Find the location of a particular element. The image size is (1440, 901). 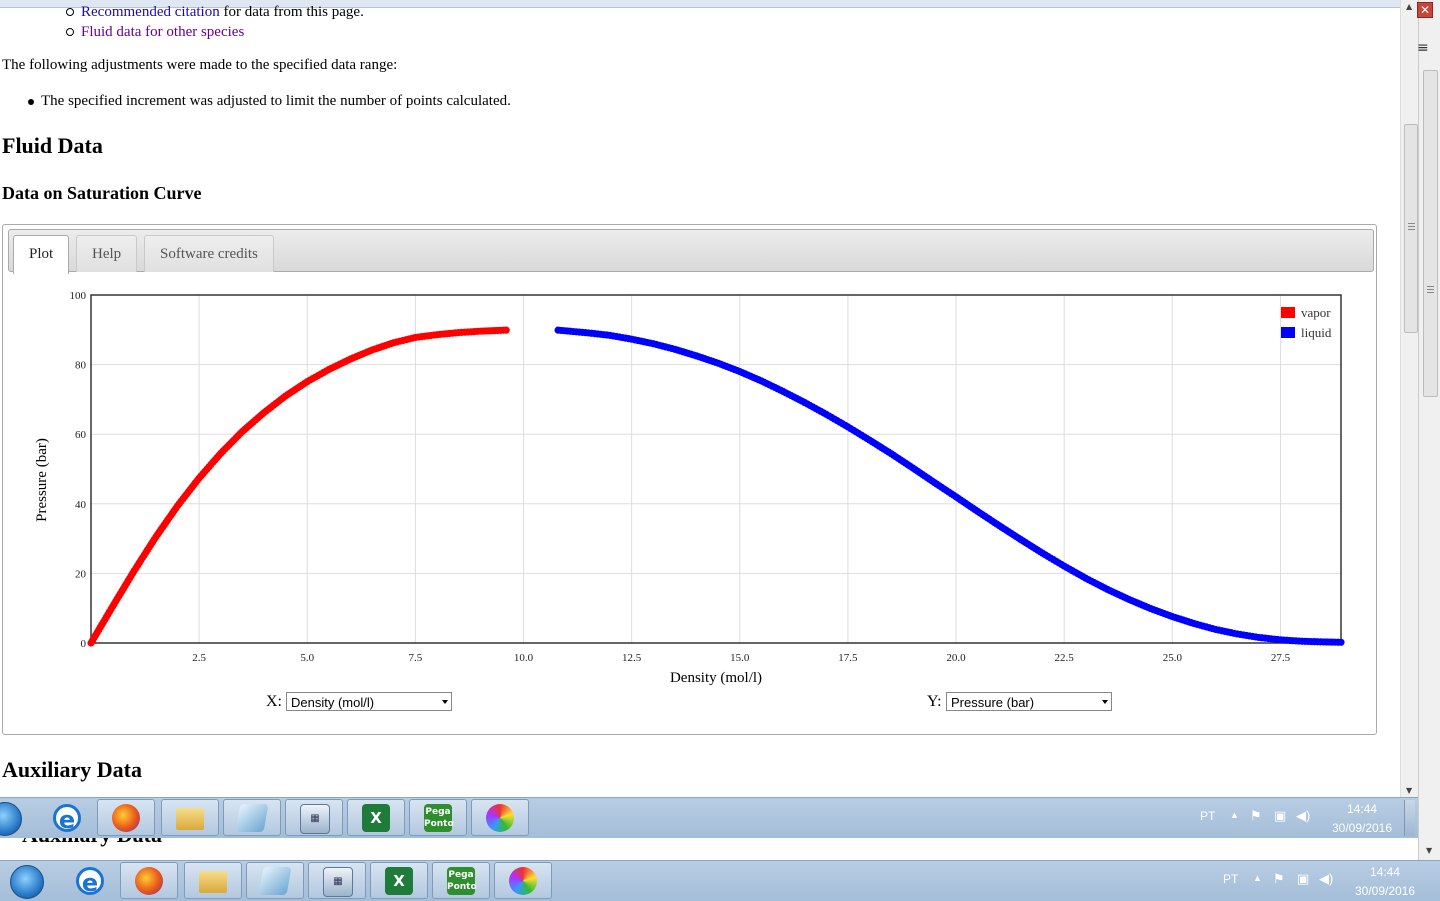

y-tick-label: 0 is located at coordinates (84, 644).